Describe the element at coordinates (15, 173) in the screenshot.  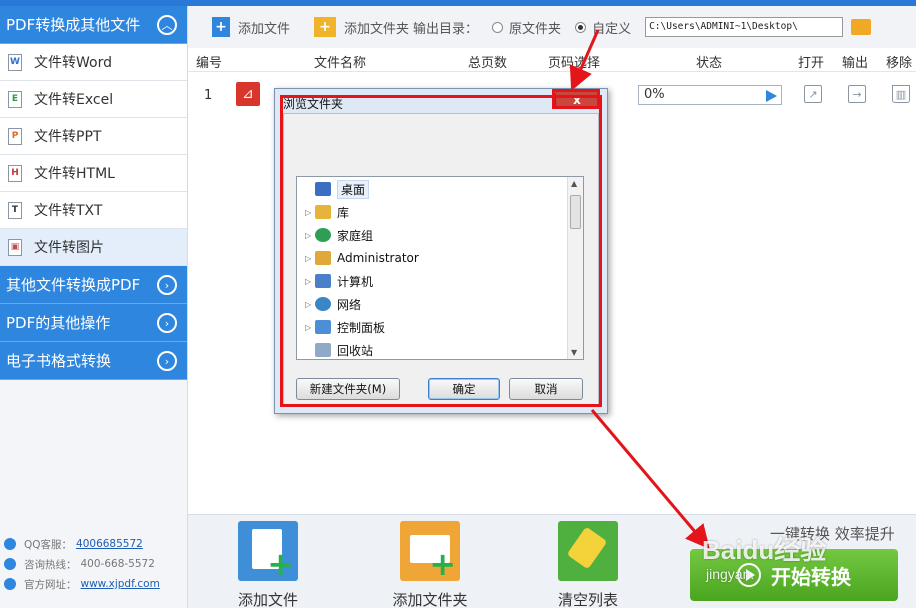
I see `html-file-icon: H` at that location.